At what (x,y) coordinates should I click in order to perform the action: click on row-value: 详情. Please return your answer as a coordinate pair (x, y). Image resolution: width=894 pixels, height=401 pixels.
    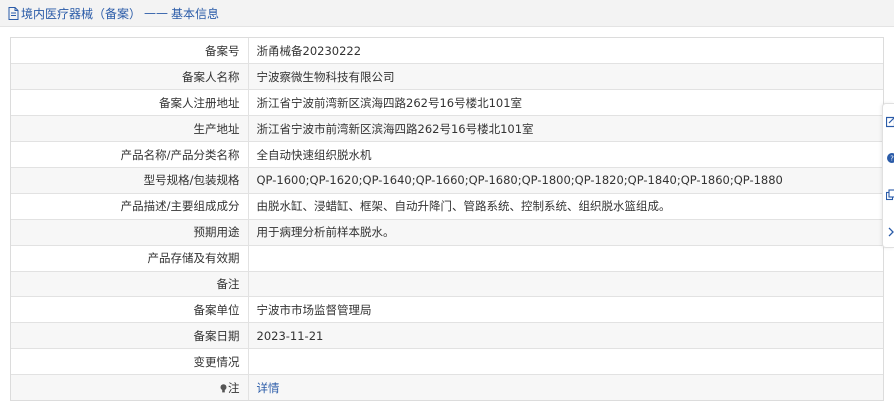
    Looking at the image, I should click on (565, 387).